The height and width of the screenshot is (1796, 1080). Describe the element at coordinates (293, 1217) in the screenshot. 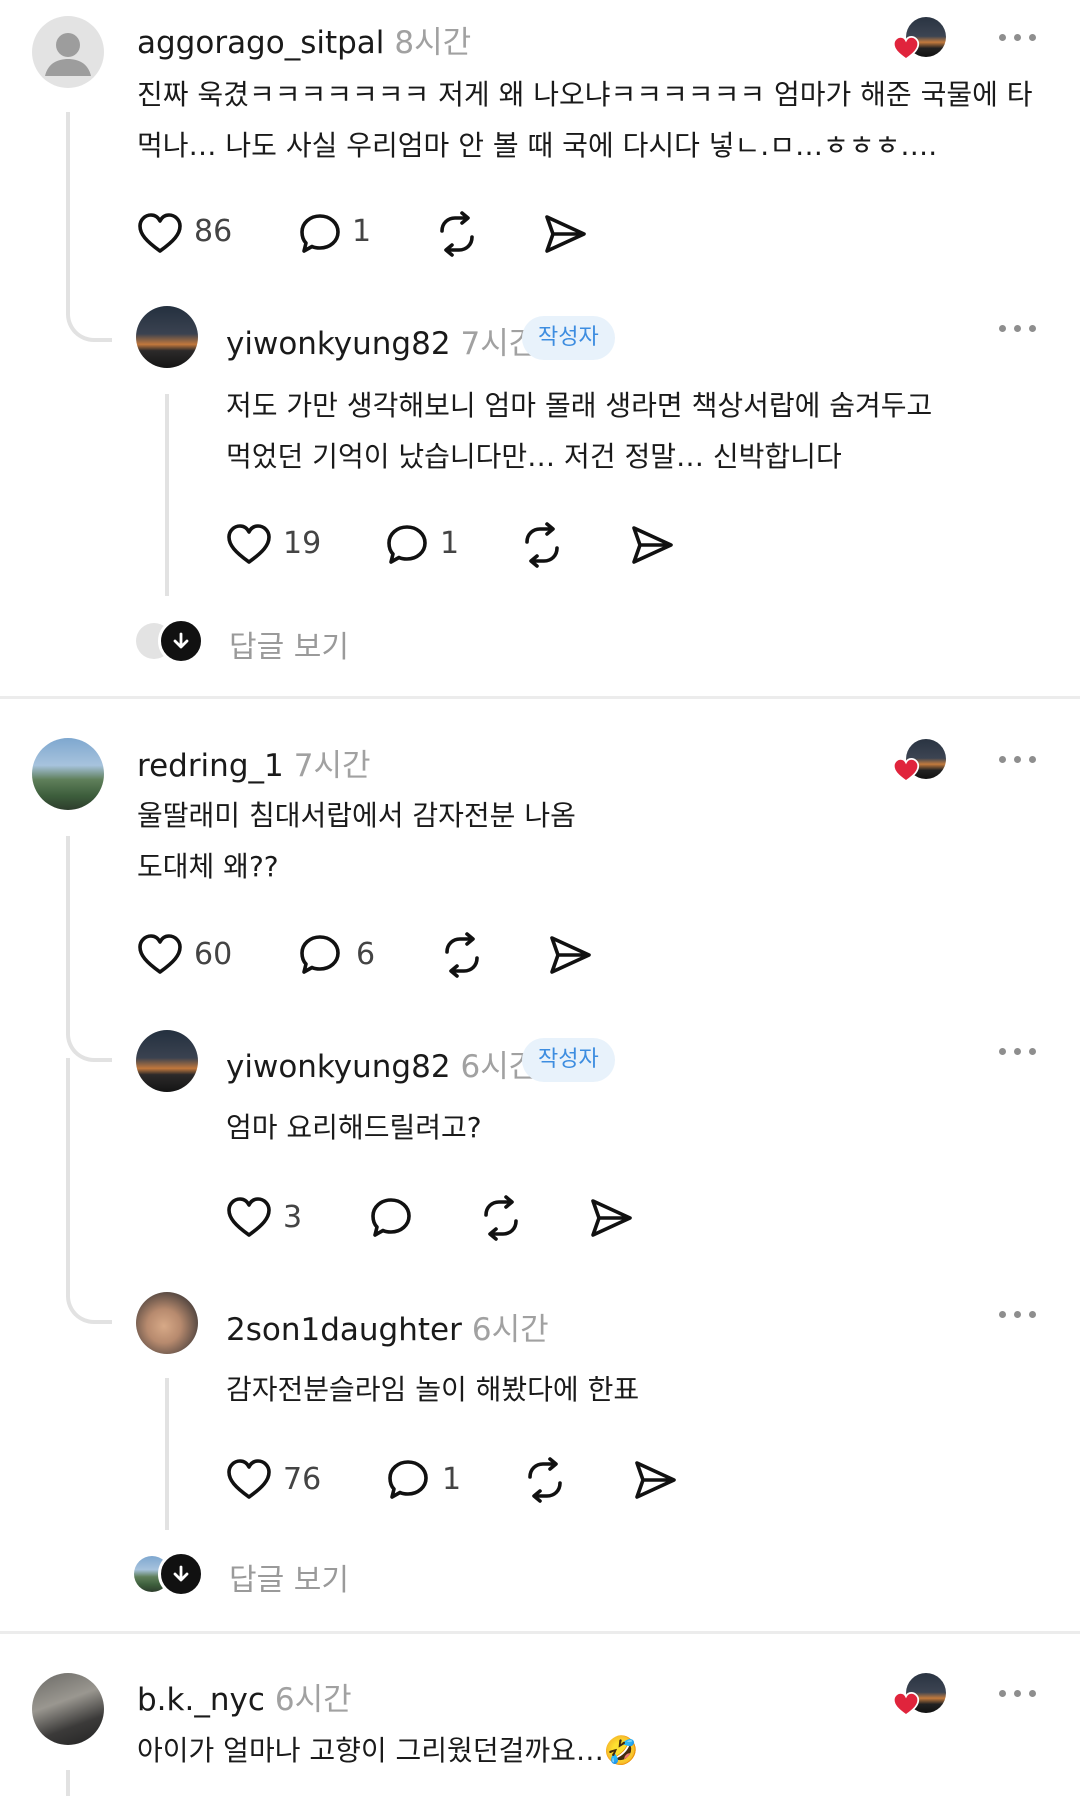

I see `like-count: 3` at that location.